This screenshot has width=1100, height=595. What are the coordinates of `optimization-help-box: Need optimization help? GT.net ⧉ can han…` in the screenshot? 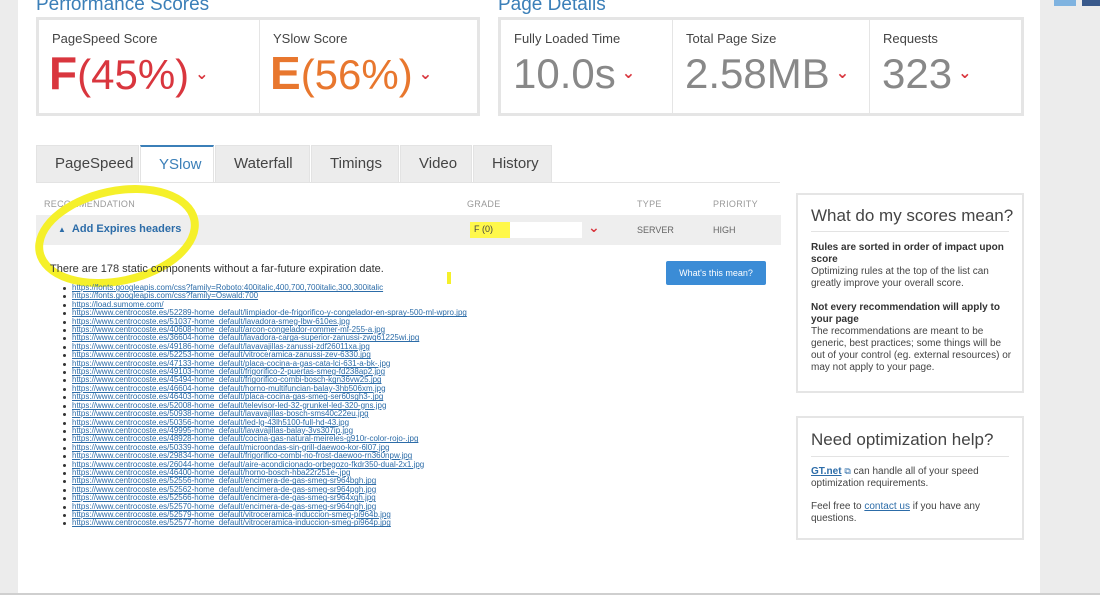 It's located at (910, 478).